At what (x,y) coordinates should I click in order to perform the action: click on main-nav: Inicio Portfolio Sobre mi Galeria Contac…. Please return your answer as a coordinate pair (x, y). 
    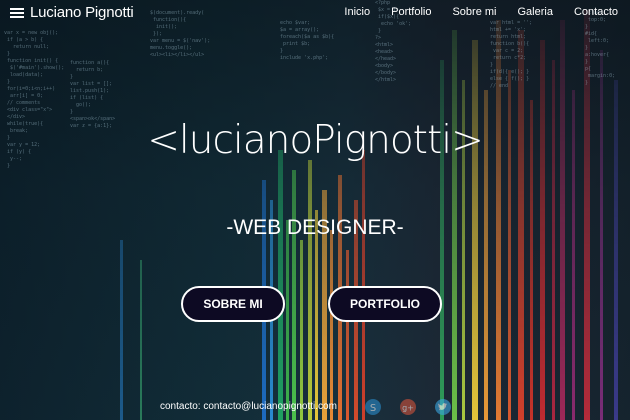
    Looking at the image, I should click on (470, 12).